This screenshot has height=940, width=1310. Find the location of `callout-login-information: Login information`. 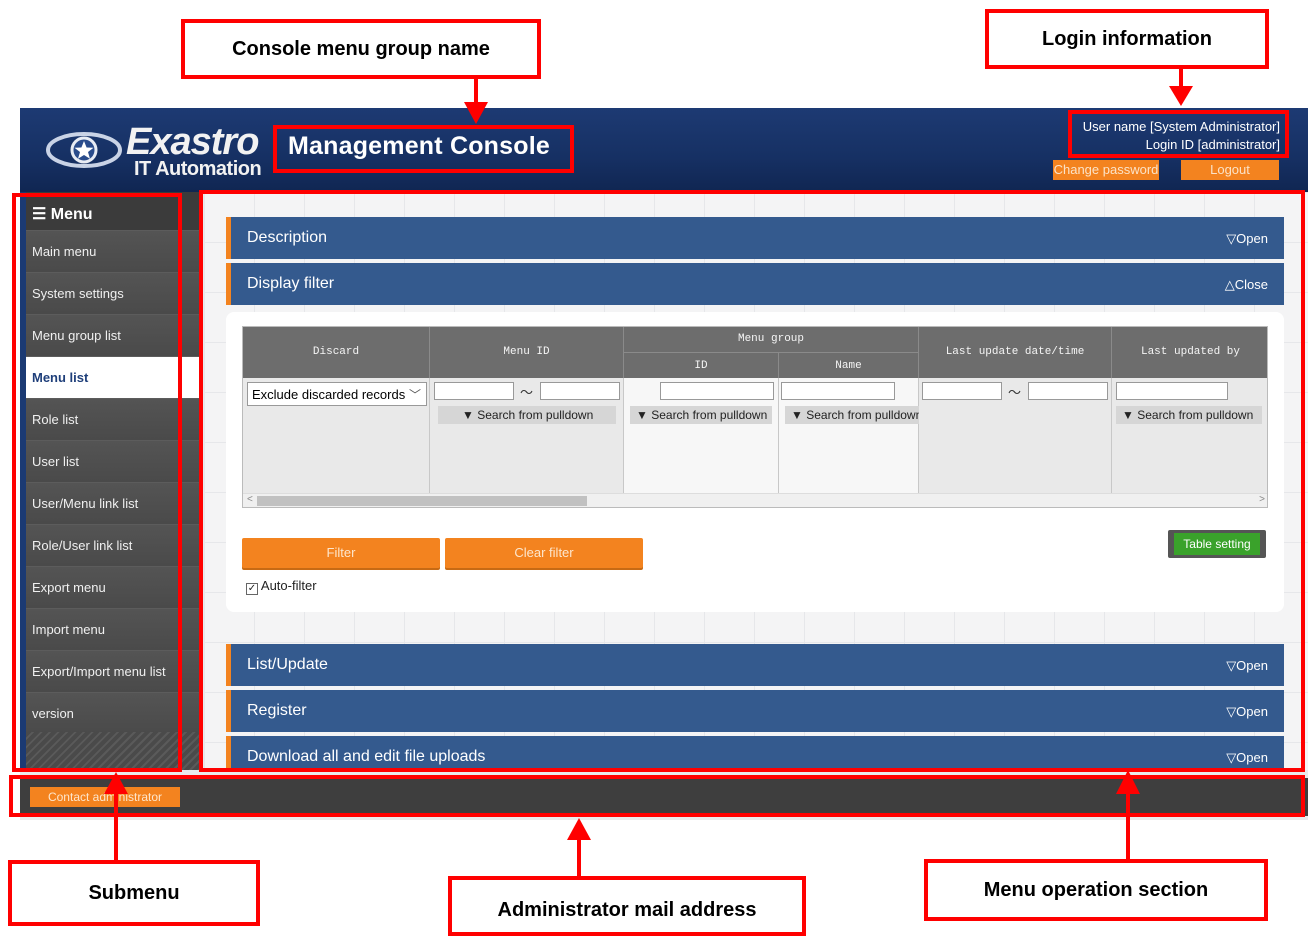

callout-login-information: Login information is located at coordinates (1127, 39).